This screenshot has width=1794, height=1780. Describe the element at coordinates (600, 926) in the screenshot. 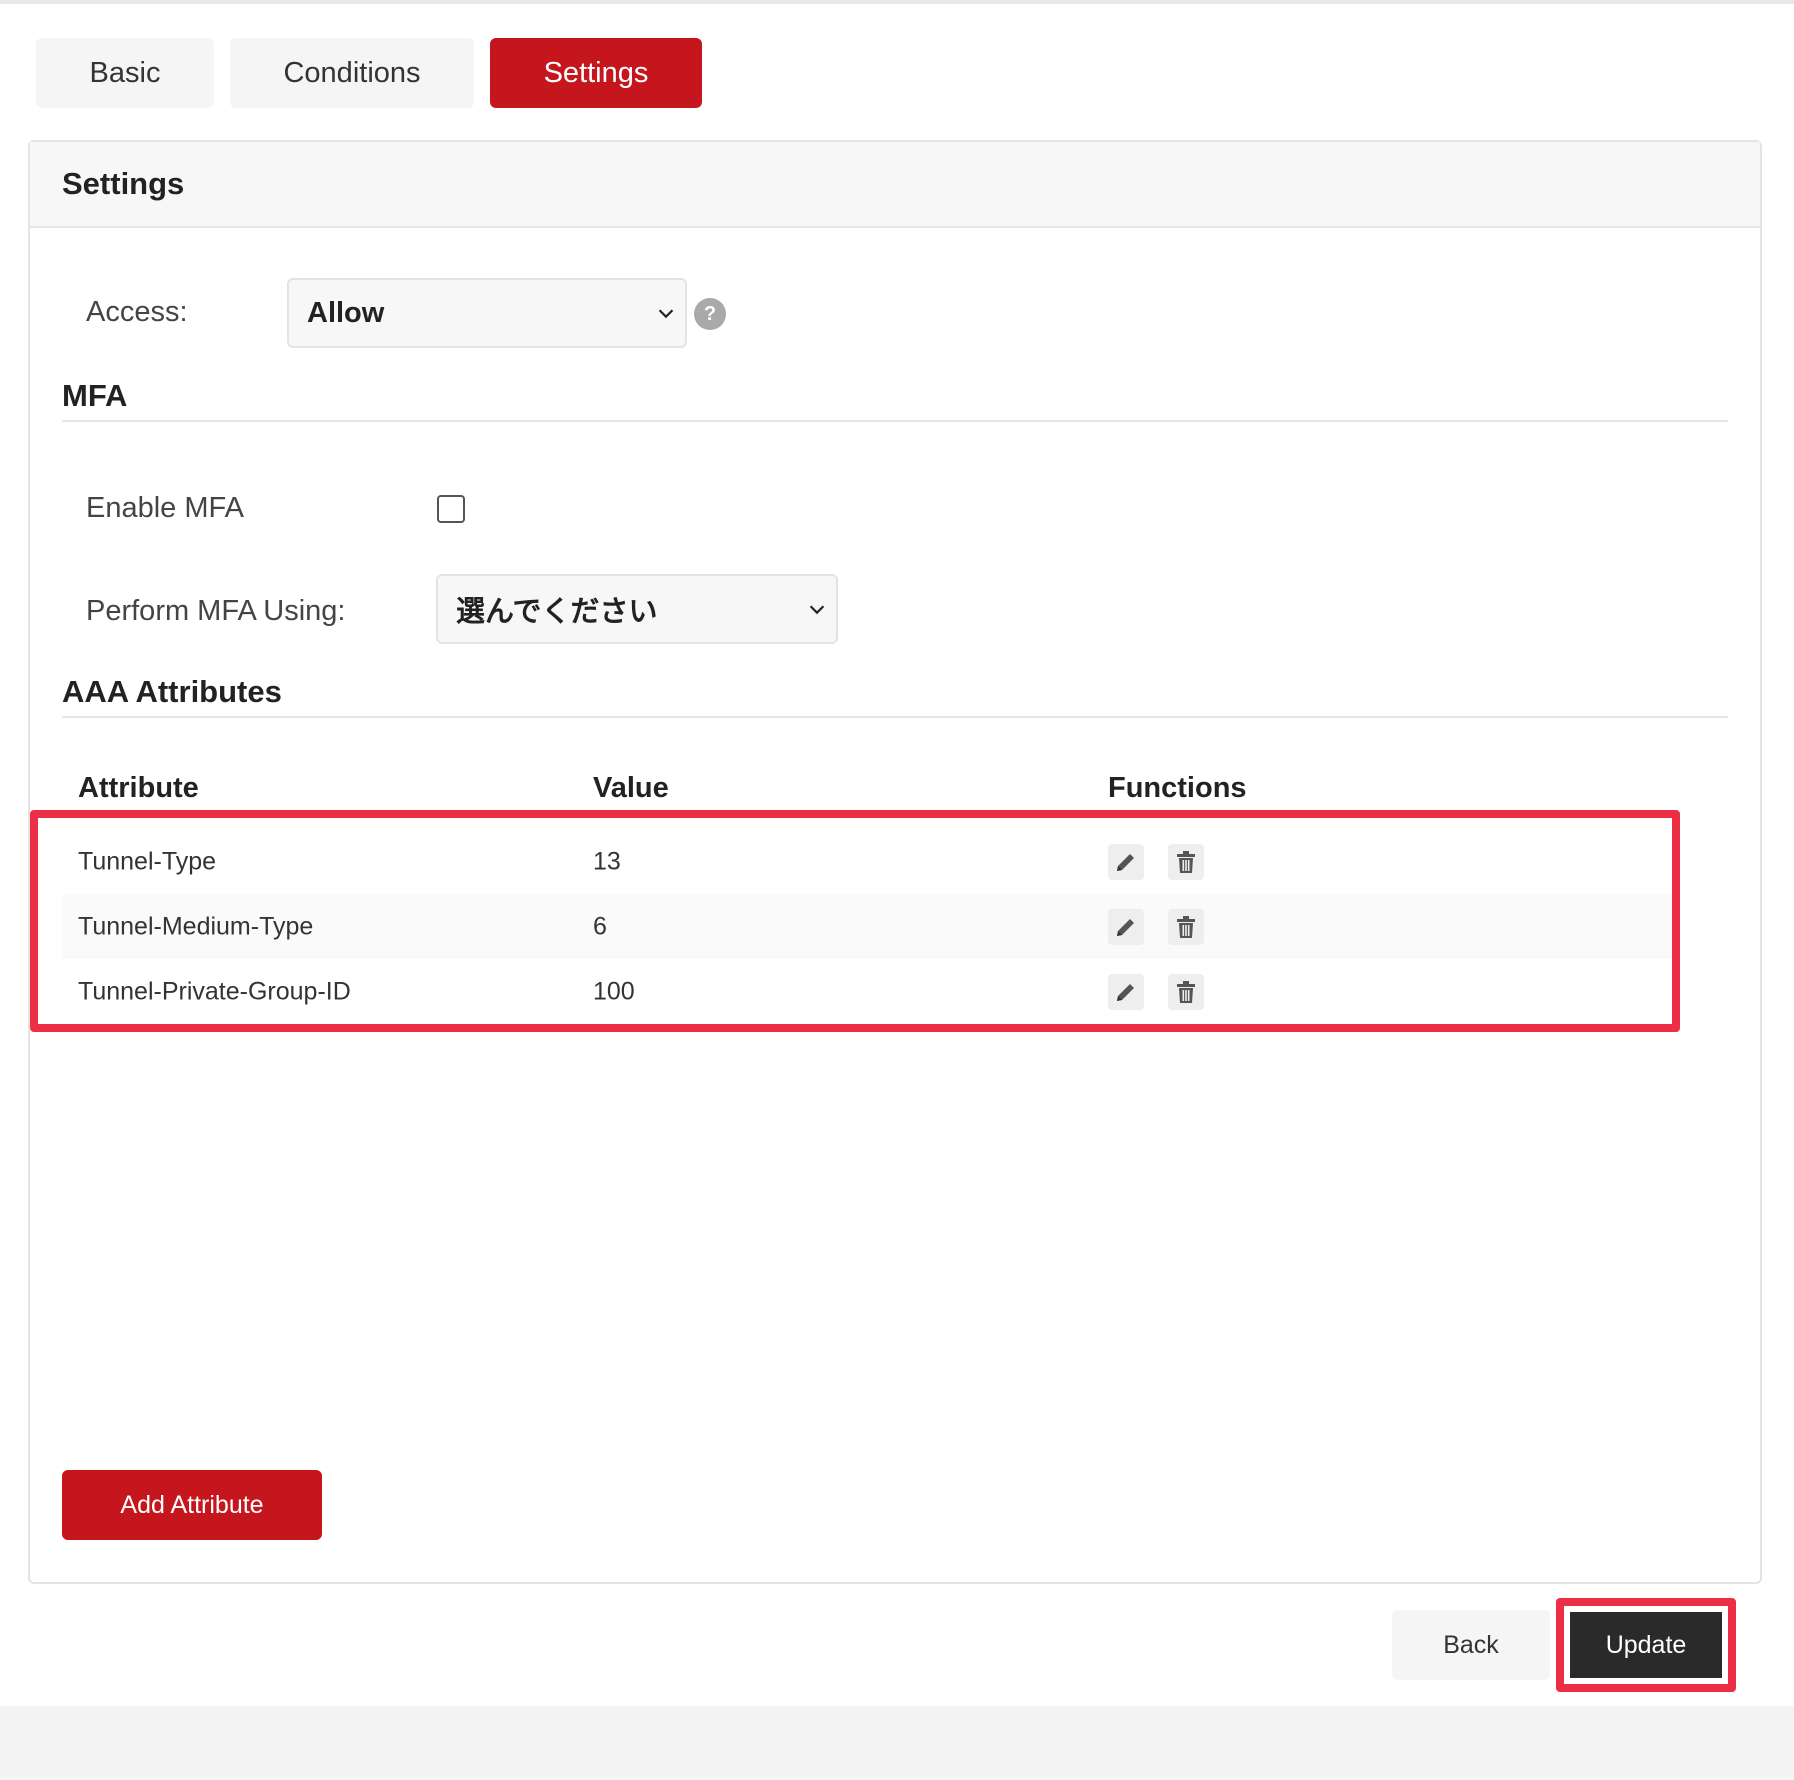

I see `value-cell: 6` at that location.